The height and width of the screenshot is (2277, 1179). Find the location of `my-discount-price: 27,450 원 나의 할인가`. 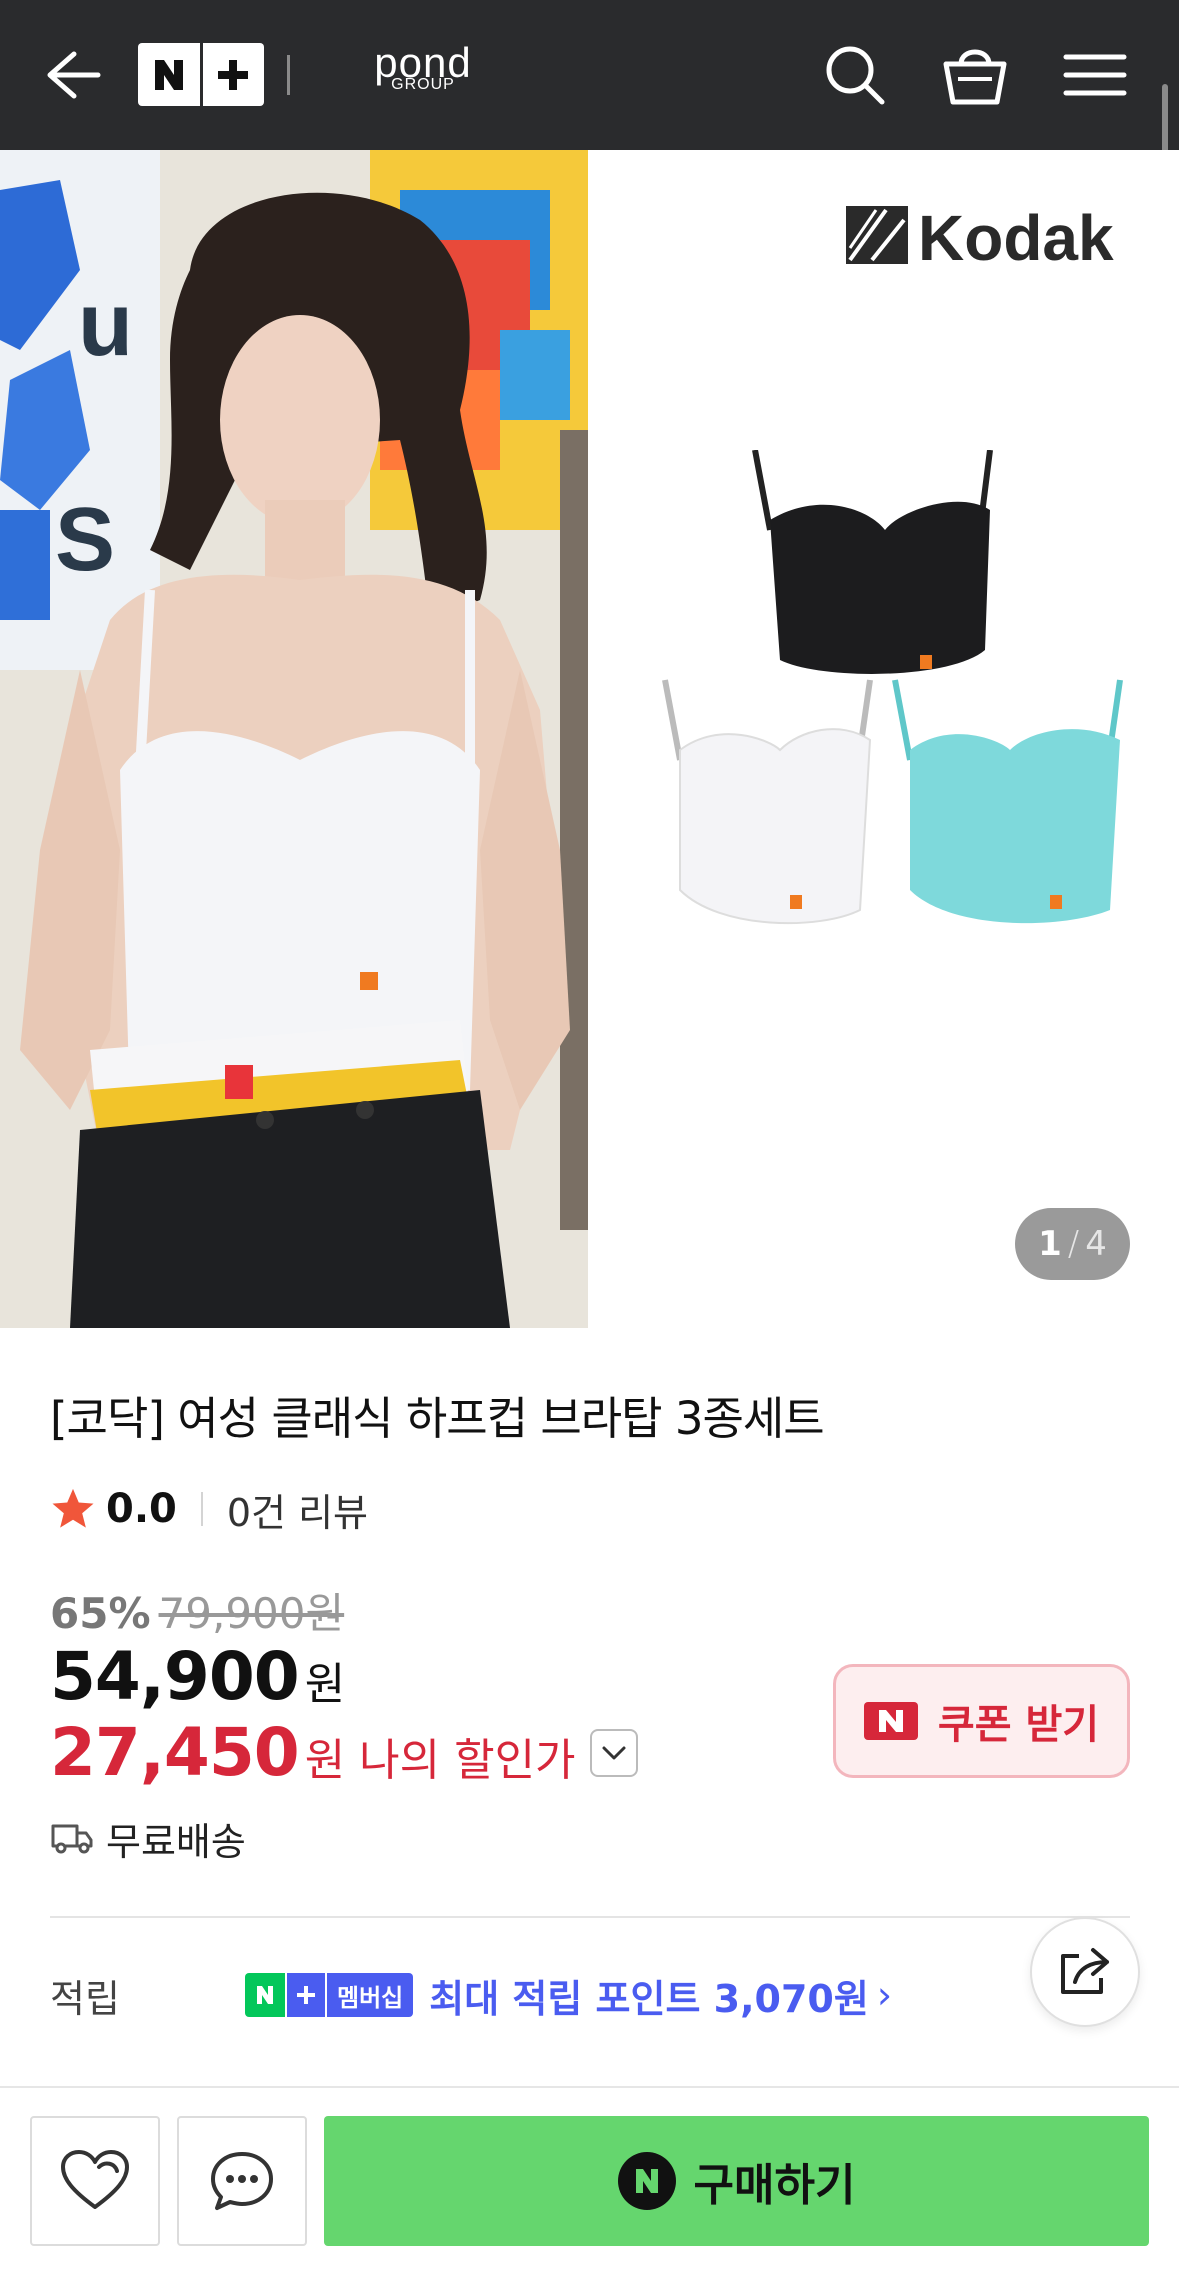

my-discount-price: 27,450 원 나의 할인가 is located at coordinates (344, 1752).